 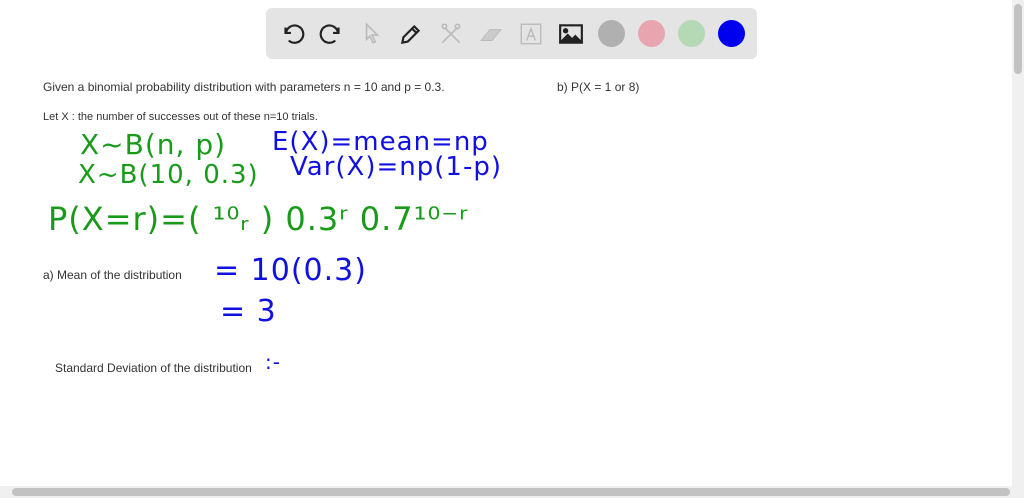 I want to click on drawing-toolbar, so click(x=511, y=33).